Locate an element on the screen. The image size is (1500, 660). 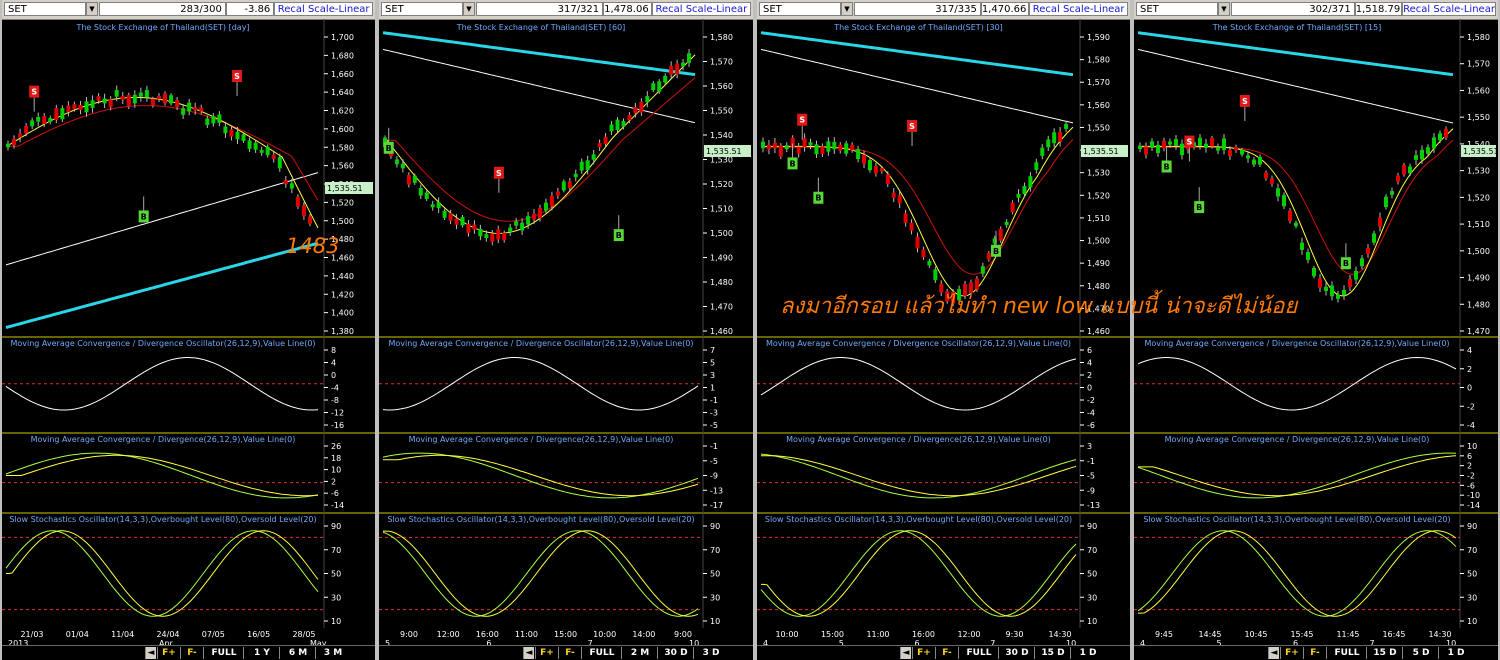
macd-oscillator-tick-label: 3 is located at coordinates (712, 375).